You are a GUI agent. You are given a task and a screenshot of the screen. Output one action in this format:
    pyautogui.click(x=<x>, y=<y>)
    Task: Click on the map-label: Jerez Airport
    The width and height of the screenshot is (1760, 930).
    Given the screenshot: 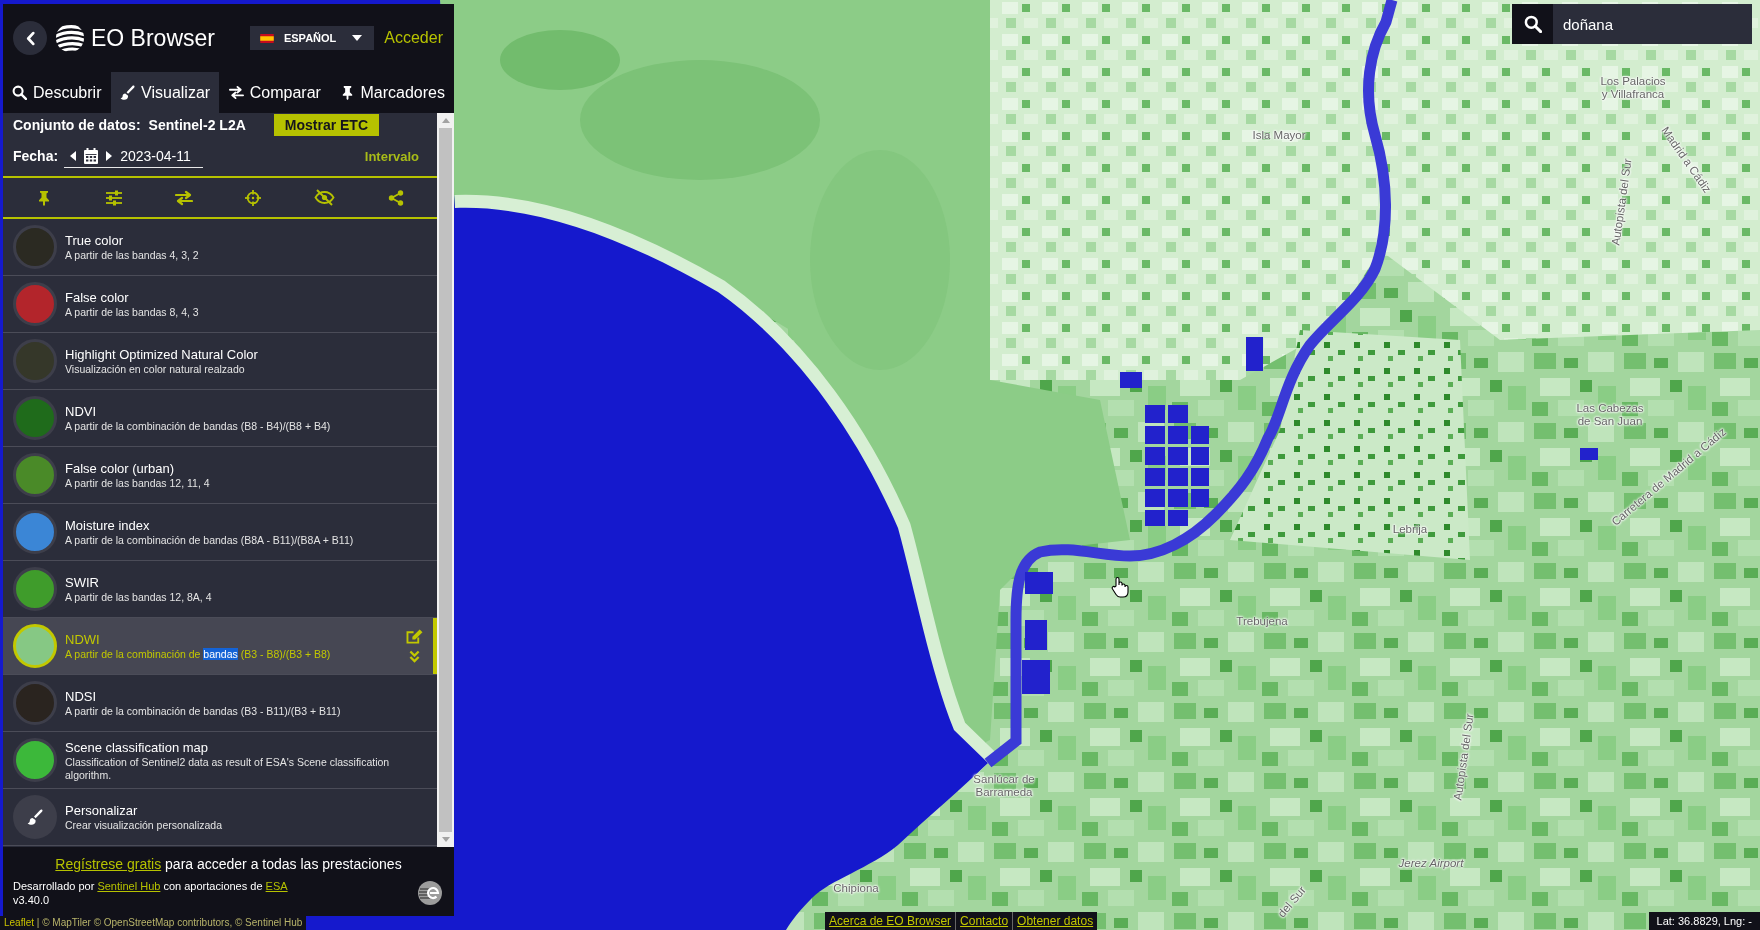 What is the action you would take?
    pyautogui.click(x=1431, y=863)
    